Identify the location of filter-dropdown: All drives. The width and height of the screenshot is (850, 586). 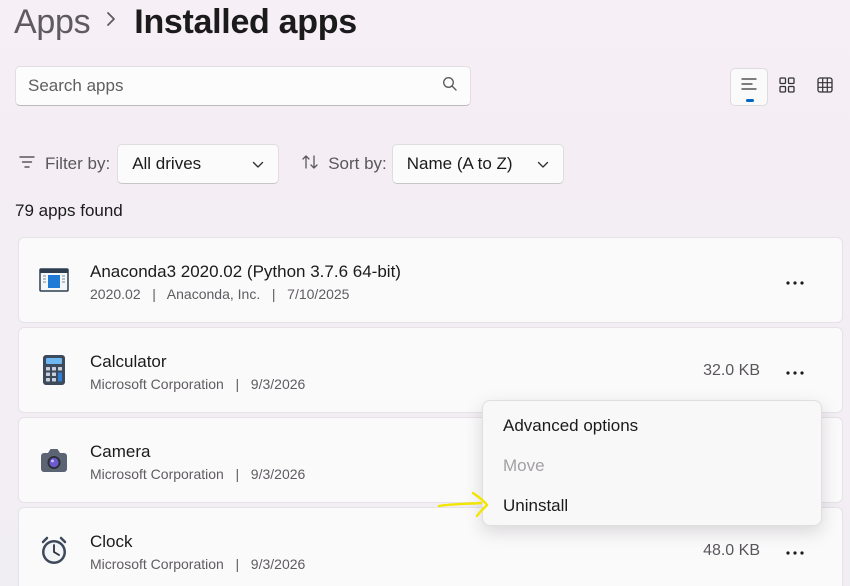
(198, 164).